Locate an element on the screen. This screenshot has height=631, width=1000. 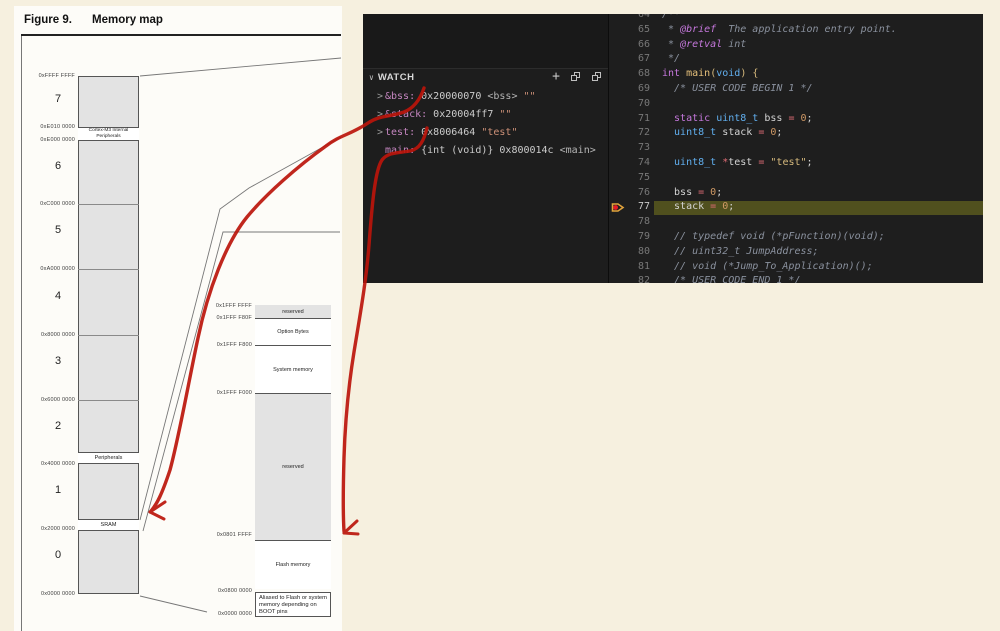
region-number: 6 is located at coordinates (58, 166).